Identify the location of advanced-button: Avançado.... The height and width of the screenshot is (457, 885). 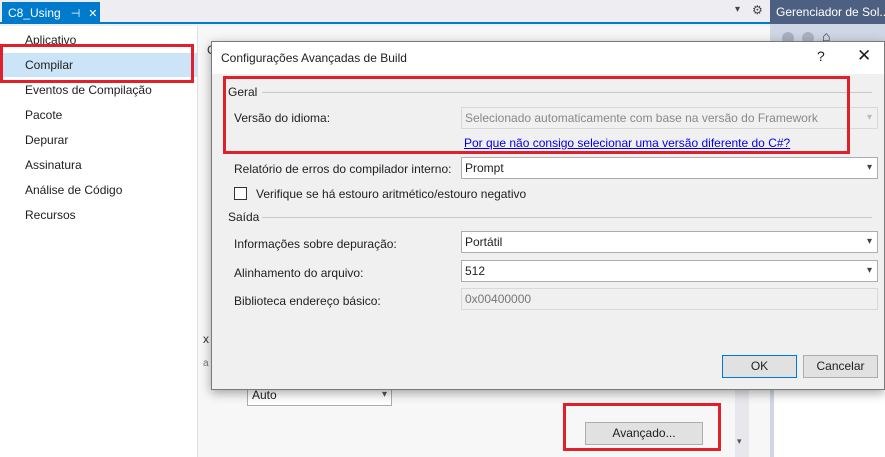
(644, 433).